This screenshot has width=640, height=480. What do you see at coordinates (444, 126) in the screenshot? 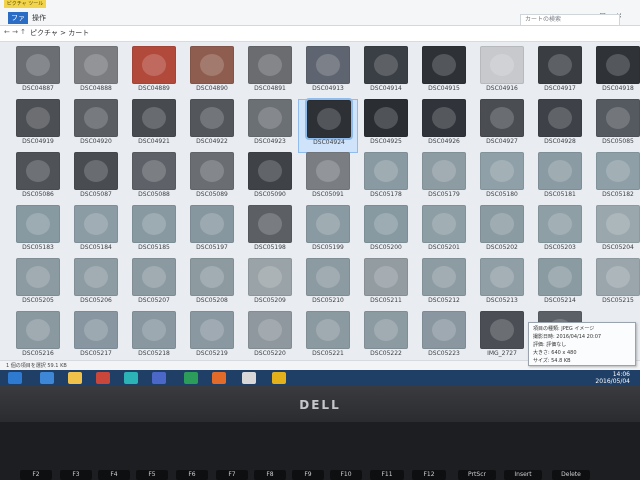
I see `thumbnail-tile: DSC04926` at bounding box center [444, 126].